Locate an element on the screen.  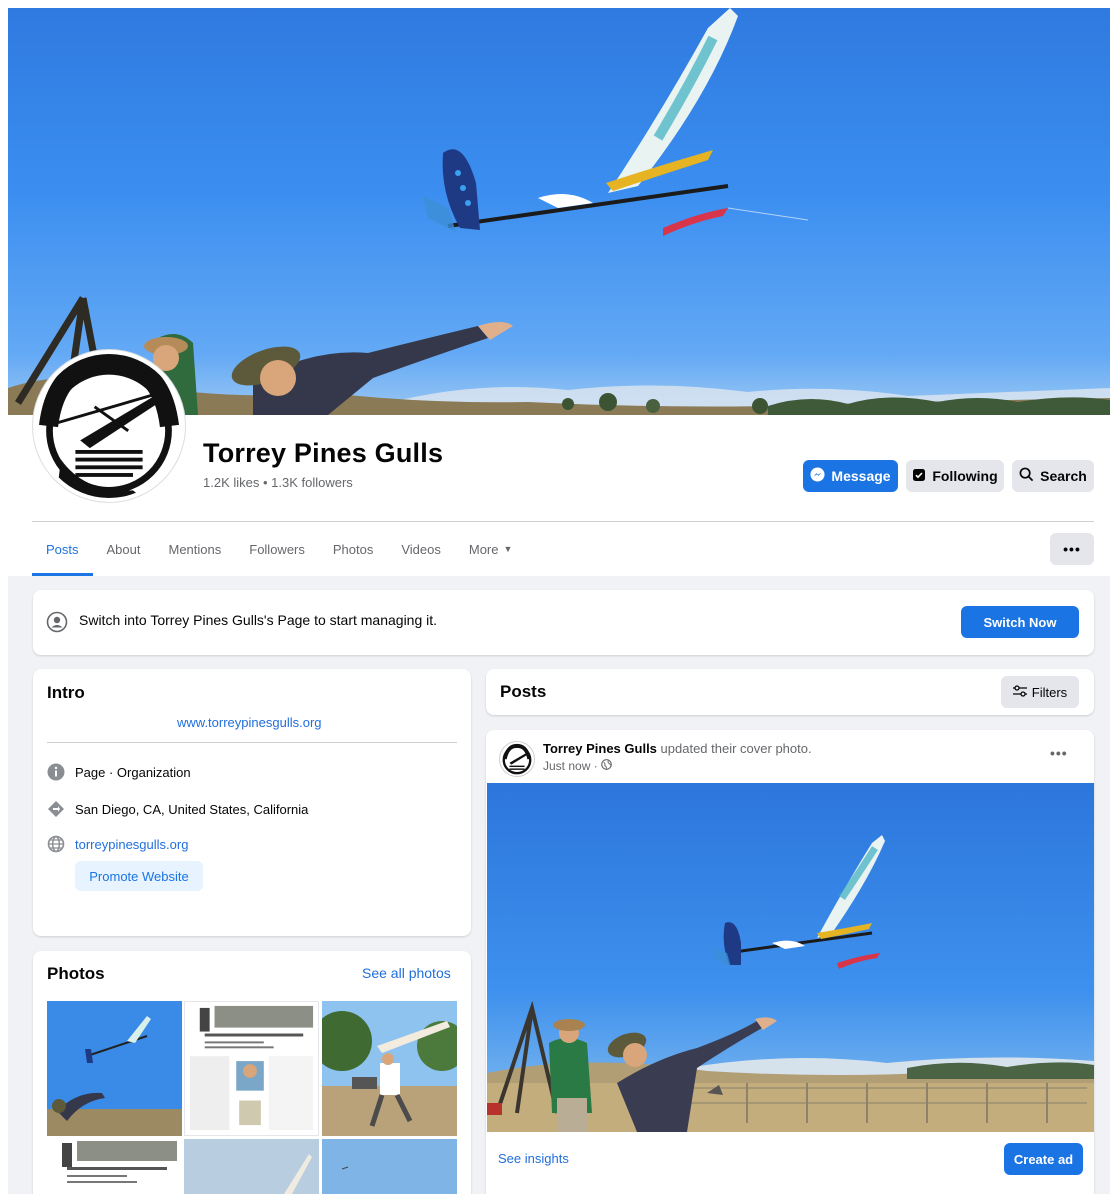
tab-label: Mentions is located at coordinates (195, 549).